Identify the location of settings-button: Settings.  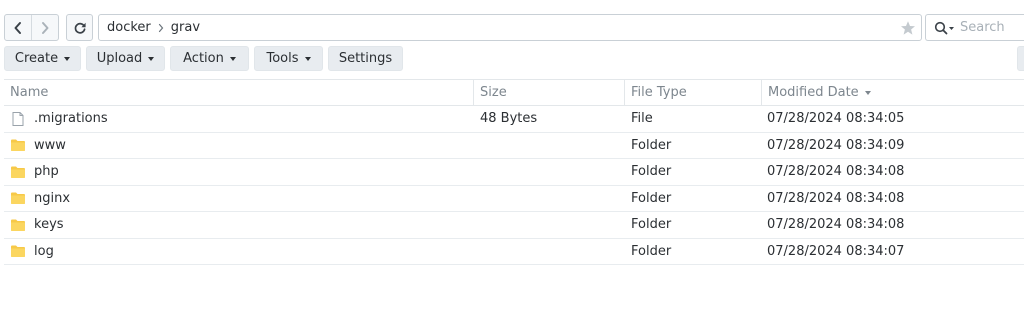
(365, 58).